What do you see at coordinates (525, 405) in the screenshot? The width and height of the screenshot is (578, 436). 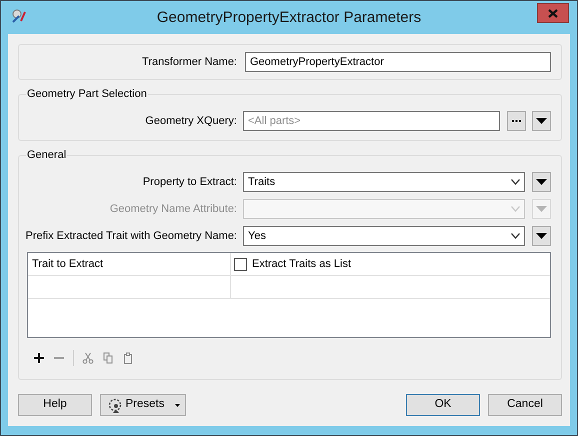 I see `dialog-button: Cancel` at bounding box center [525, 405].